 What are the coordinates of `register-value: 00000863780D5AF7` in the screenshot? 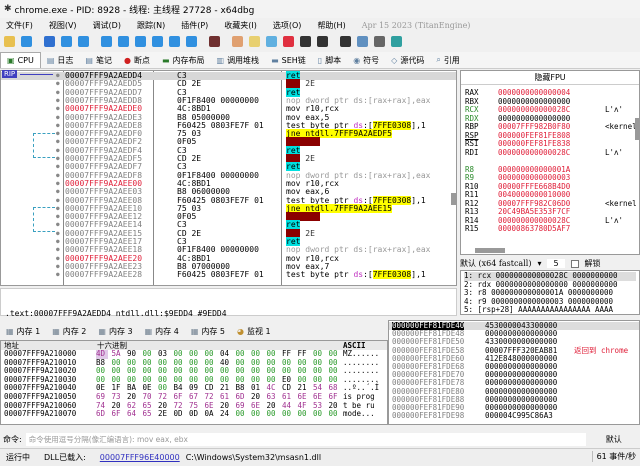 It's located at (534, 229).